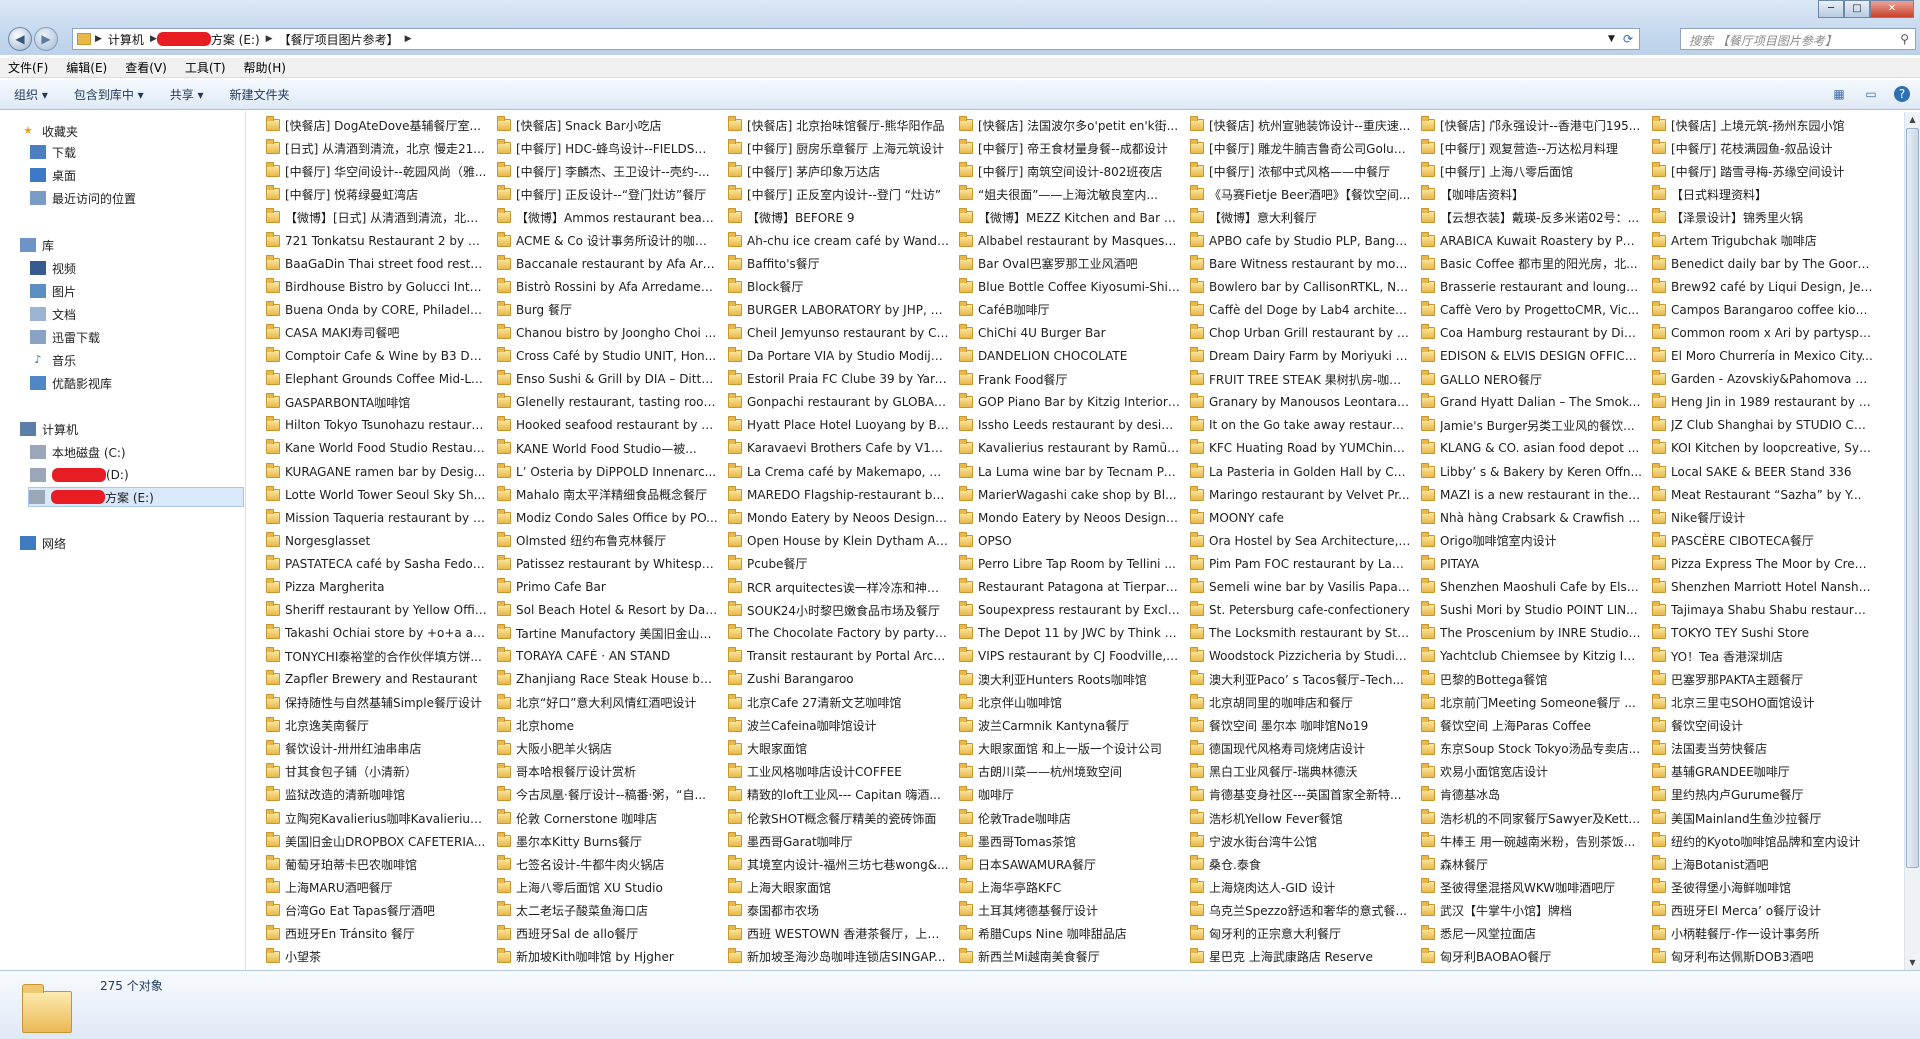  What do you see at coordinates (838, 125) in the screenshot?
I see `folder-item: [快餐店] 北京抬味馆餐厅-熊华阳作品` at bounding box center [838, 125].